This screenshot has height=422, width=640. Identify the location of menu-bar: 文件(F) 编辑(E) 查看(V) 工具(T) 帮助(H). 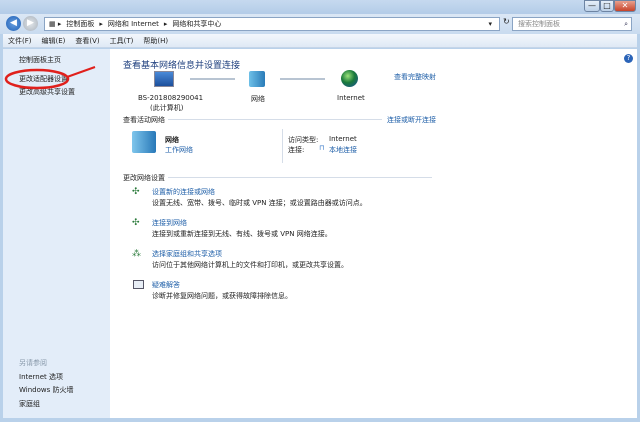
(320, 41).